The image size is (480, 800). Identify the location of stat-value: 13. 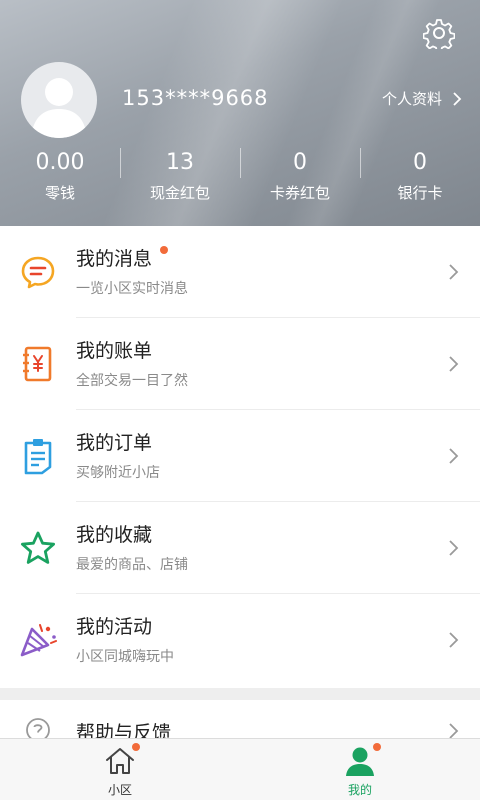
(180, 162).